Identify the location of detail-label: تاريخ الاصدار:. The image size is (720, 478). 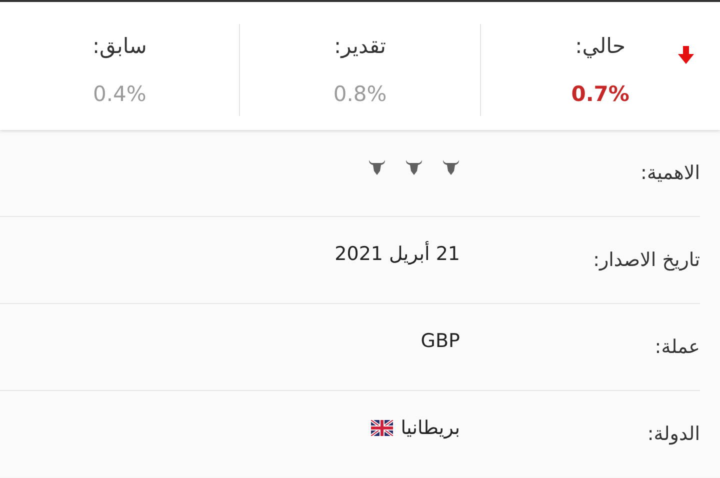
(646, 260).